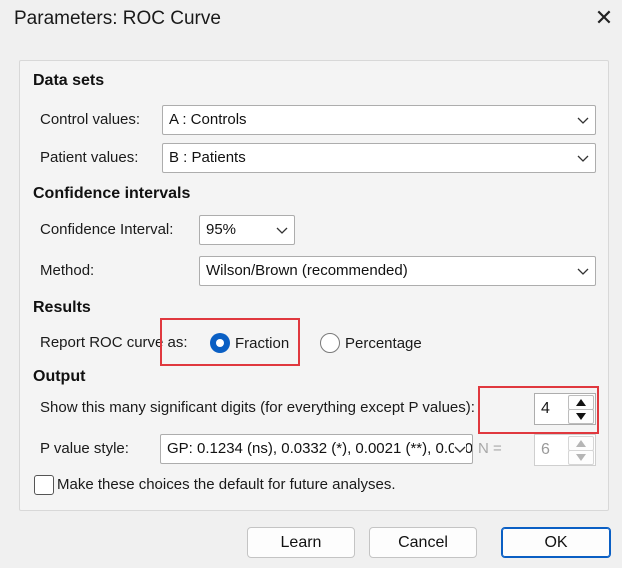 The height and width of the screenshot is (568, 622). What do you see at coordinates (490, 448) in the screenshot?
I see `n-label: N =` at bounding box center [490, 448].